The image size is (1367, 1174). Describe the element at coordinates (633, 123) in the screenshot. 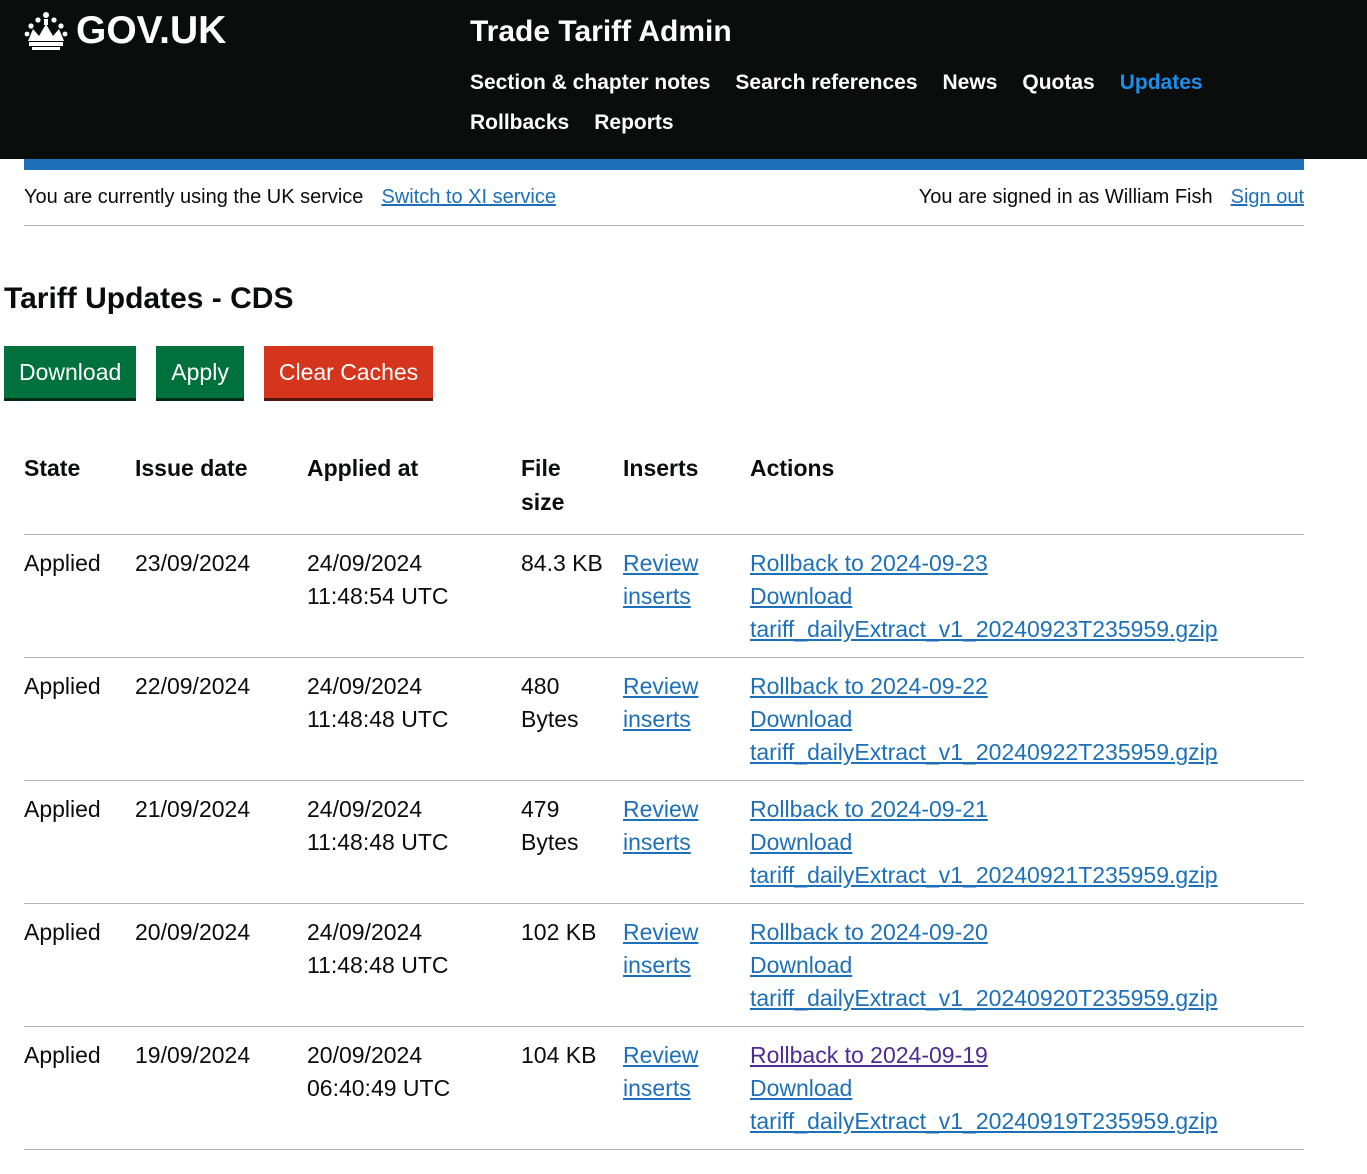

I see `nav-item-reports: Reports` at that location.